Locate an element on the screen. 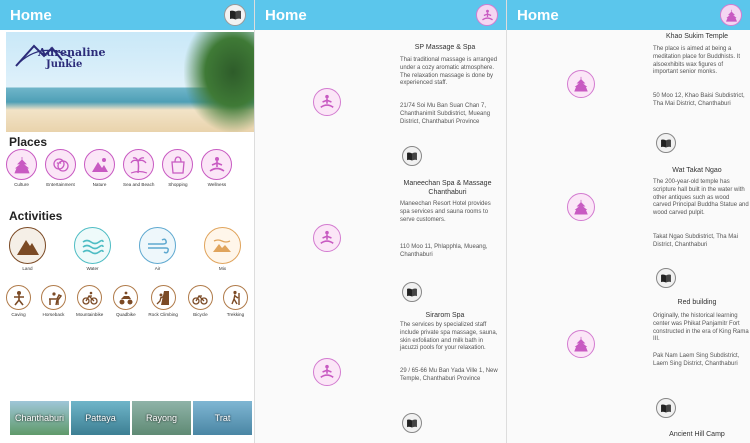 The height and width of the screenshot is (443, 750). wellness-category-button is located at coordinates (487, 15).